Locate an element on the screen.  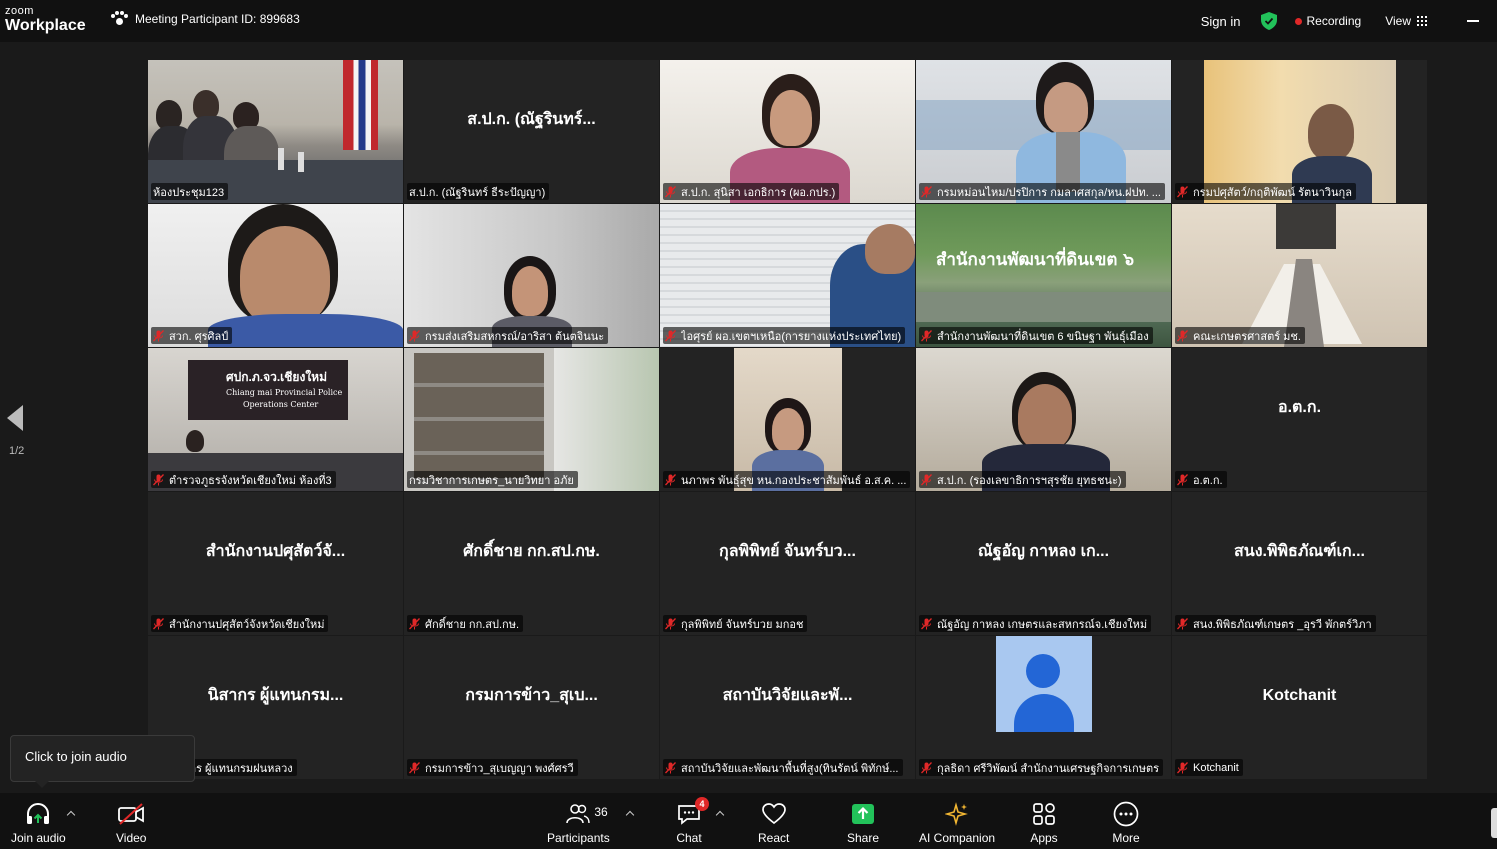
participant-video: สำนักงานพัฒนาที่ดินเขต ๖ is located at coordinates (1043, 275).